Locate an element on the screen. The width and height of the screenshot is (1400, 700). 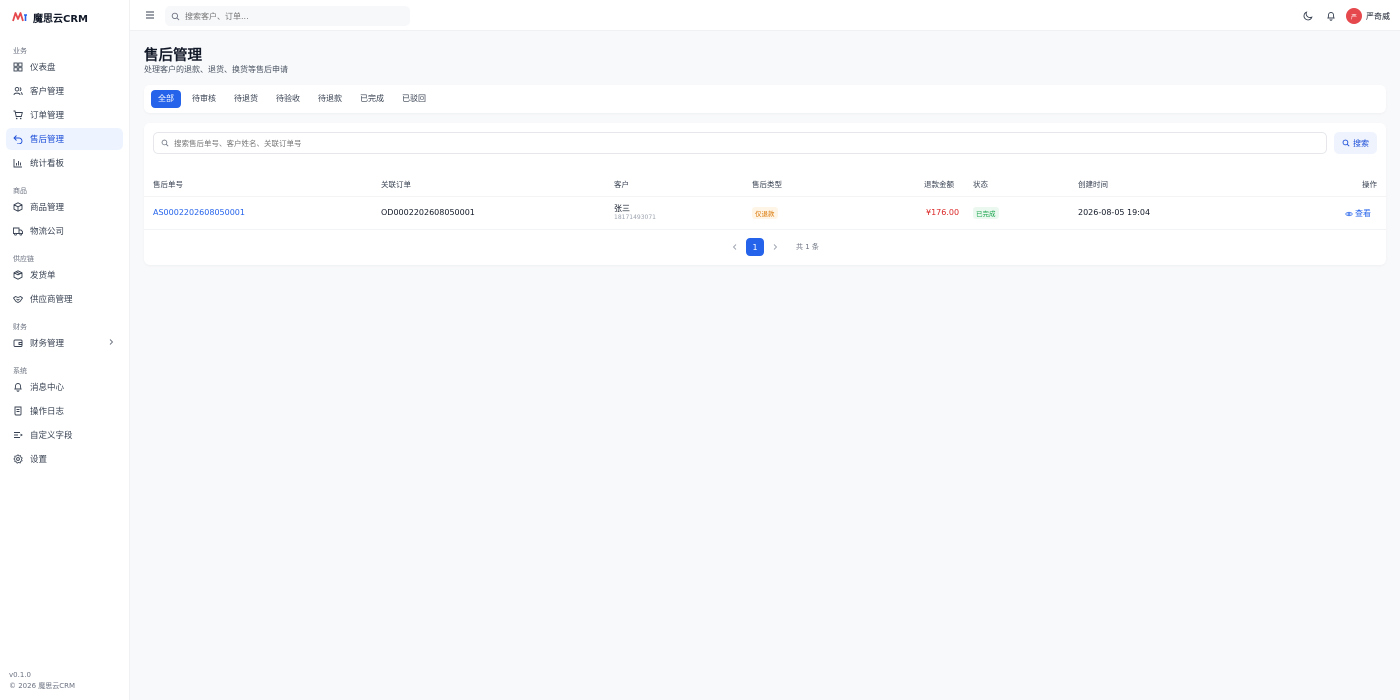
type-badge: 仅退款 is located at coordinates (765, 213).